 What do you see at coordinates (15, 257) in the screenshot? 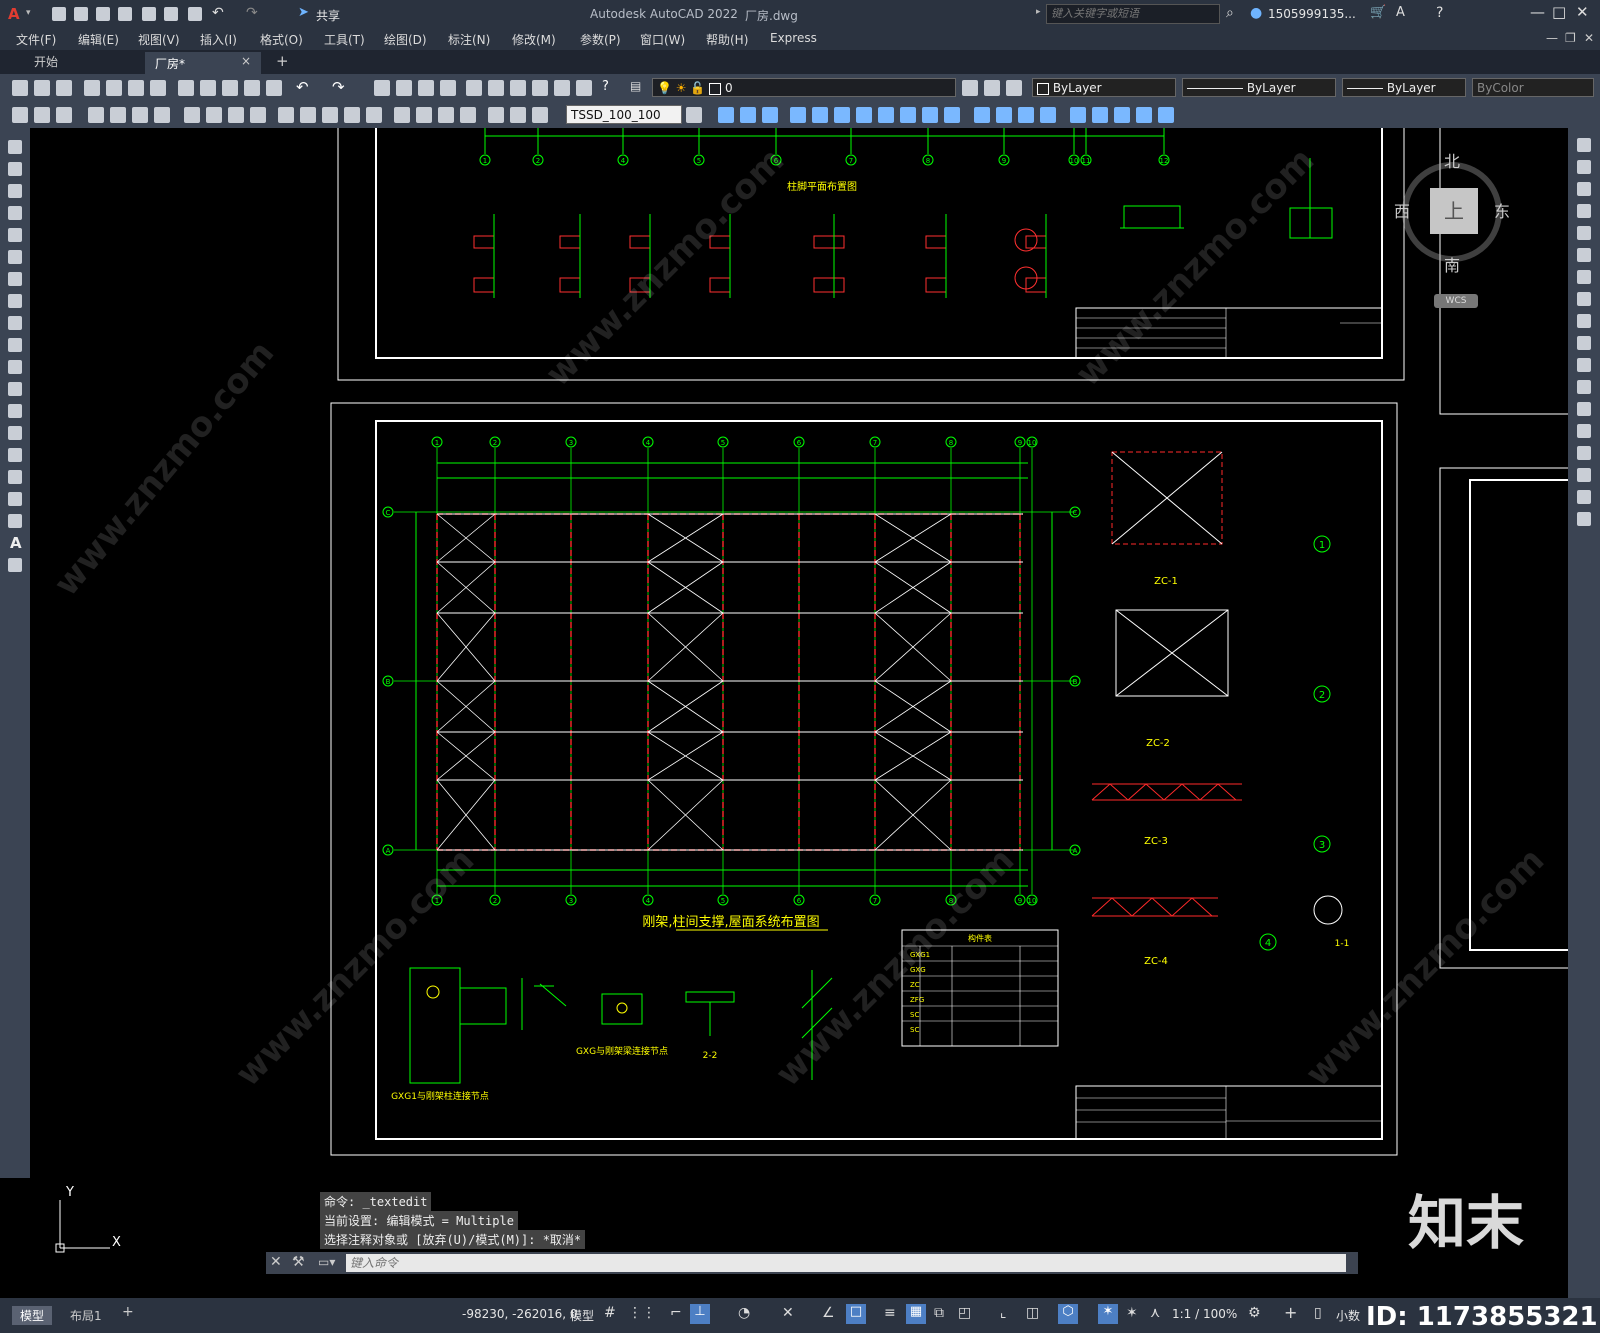
I see `arc-icon` at bounding box center [15, 257].